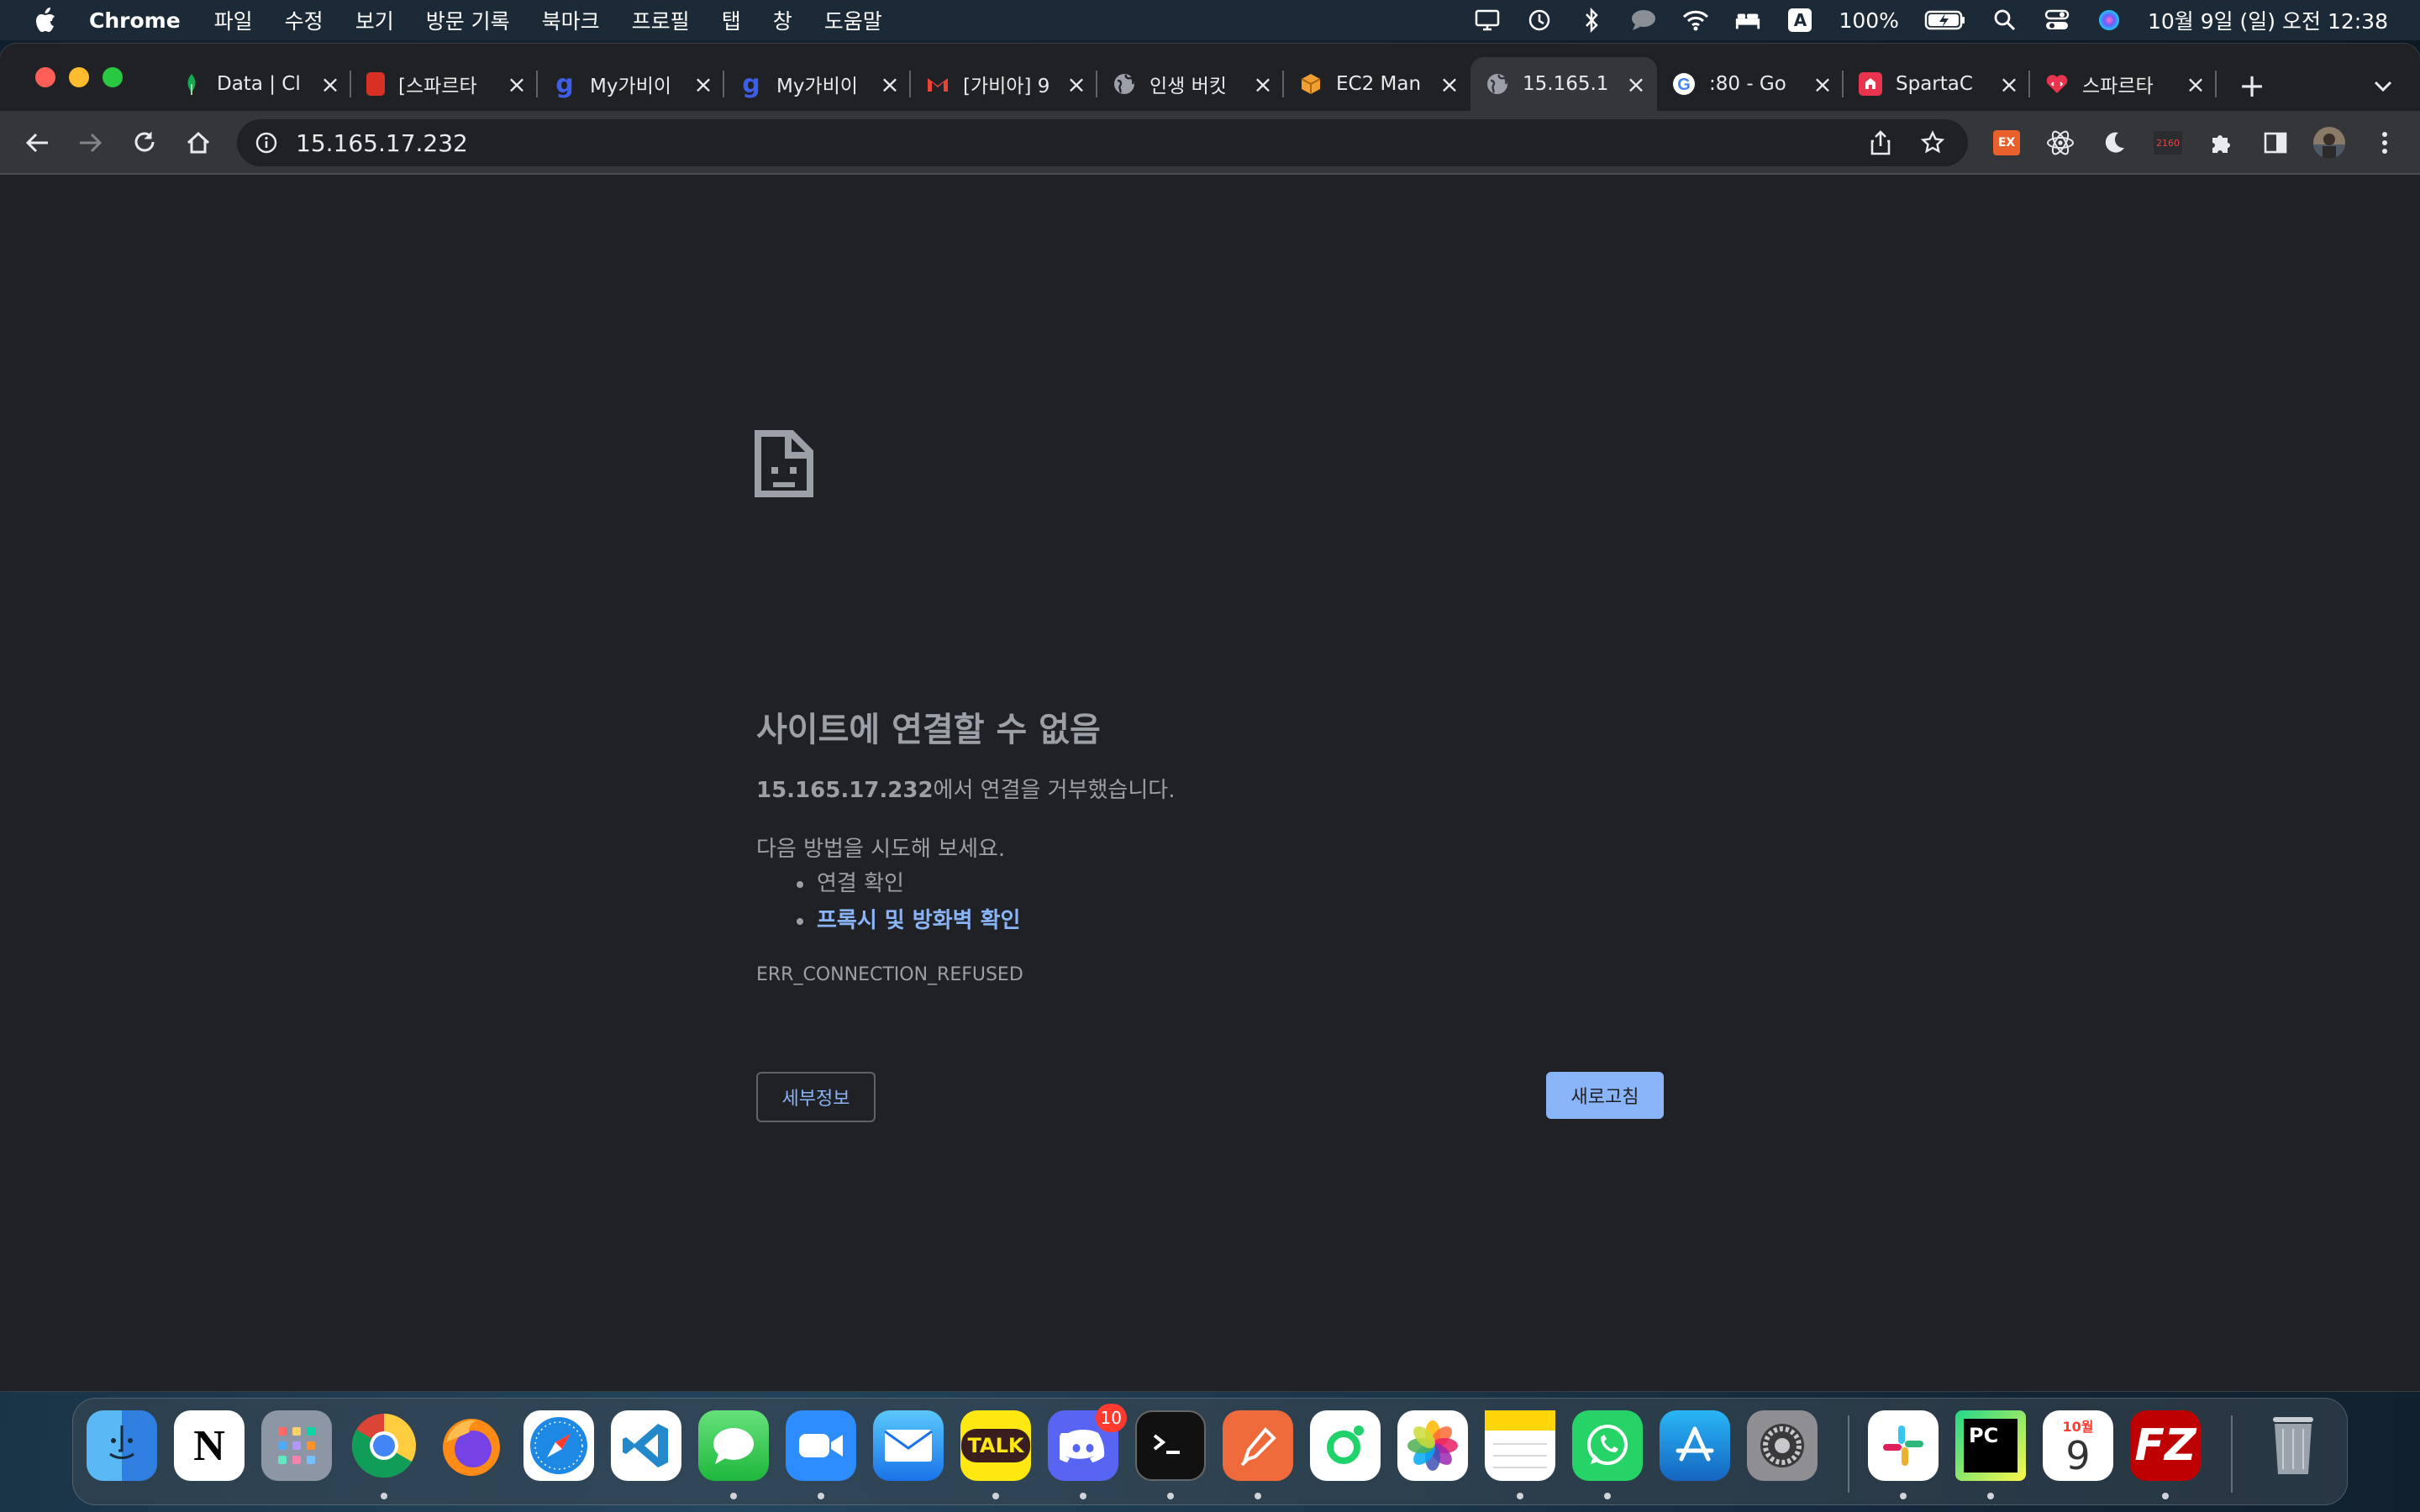 This screenshot has height=1512, width=2420. Describe the element at coordinates (1591, 20) in the screenshot. I see `bluetooth-icon` at that location.